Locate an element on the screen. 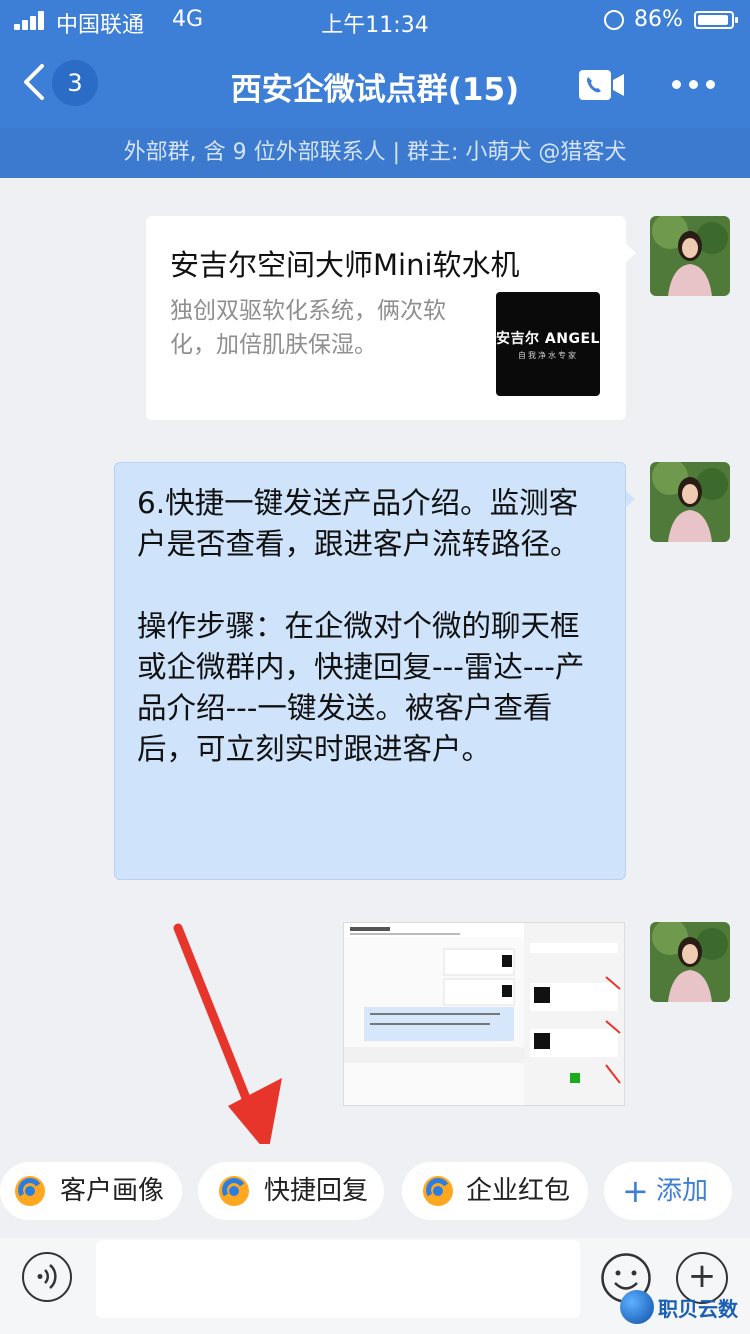  screenshot-preview is located at coordinates (484, 1014).